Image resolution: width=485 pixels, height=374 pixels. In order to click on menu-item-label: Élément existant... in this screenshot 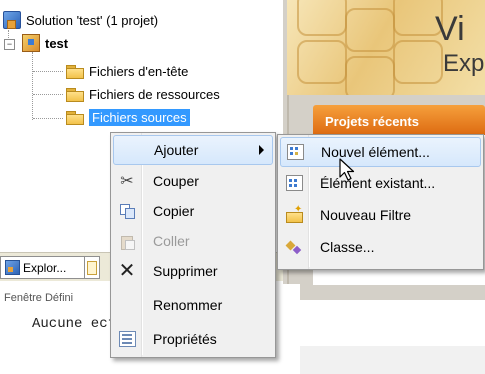, I will do `click(378, 183)`.